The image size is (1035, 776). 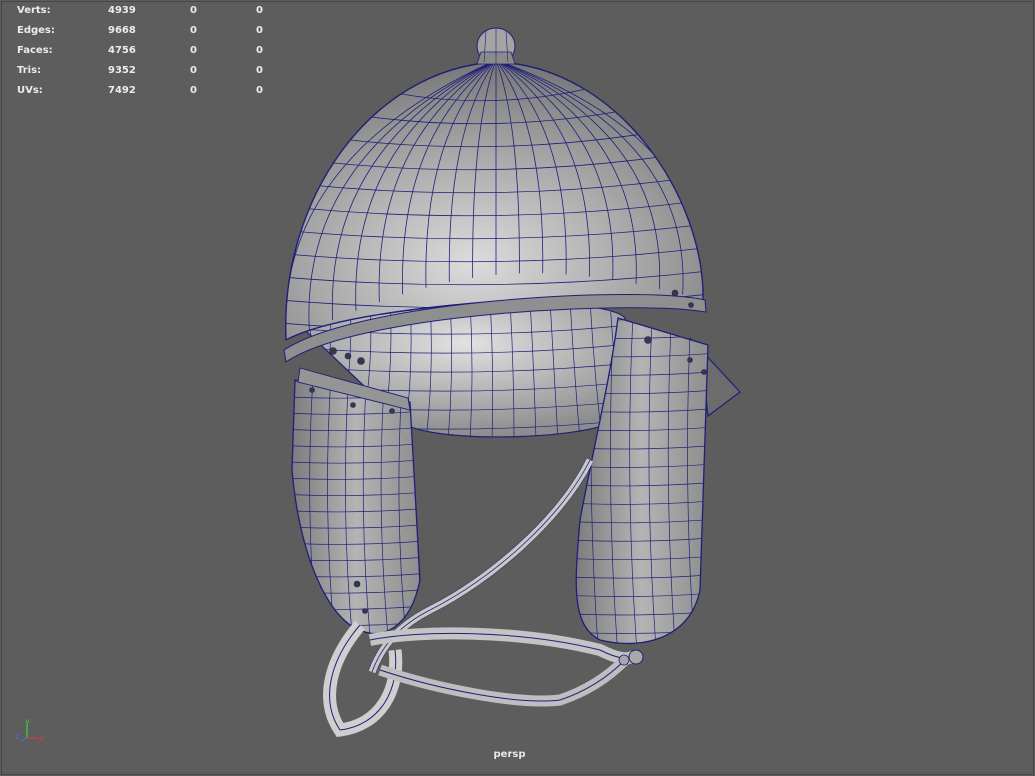 What do you see at coordinates (122, 30) in the screenshot?
I see `hud-total: 9668` at bounding box center [122, 30].